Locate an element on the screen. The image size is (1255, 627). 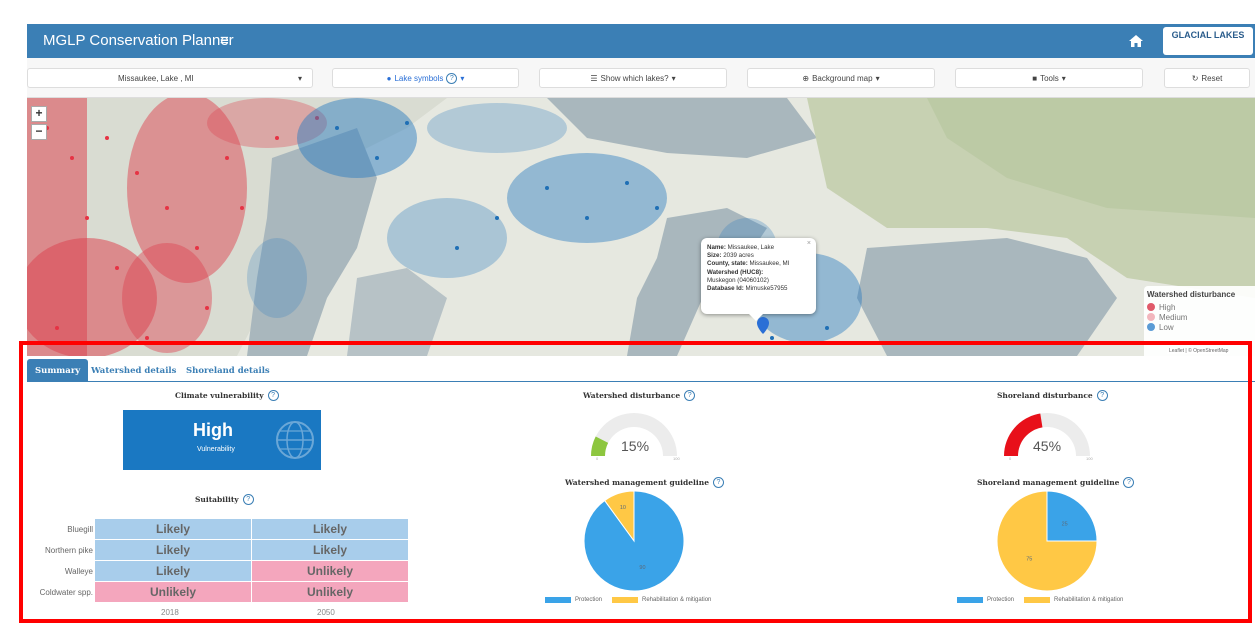
popup-name: Missaukee, Lake is located at coordinates (751, 247).